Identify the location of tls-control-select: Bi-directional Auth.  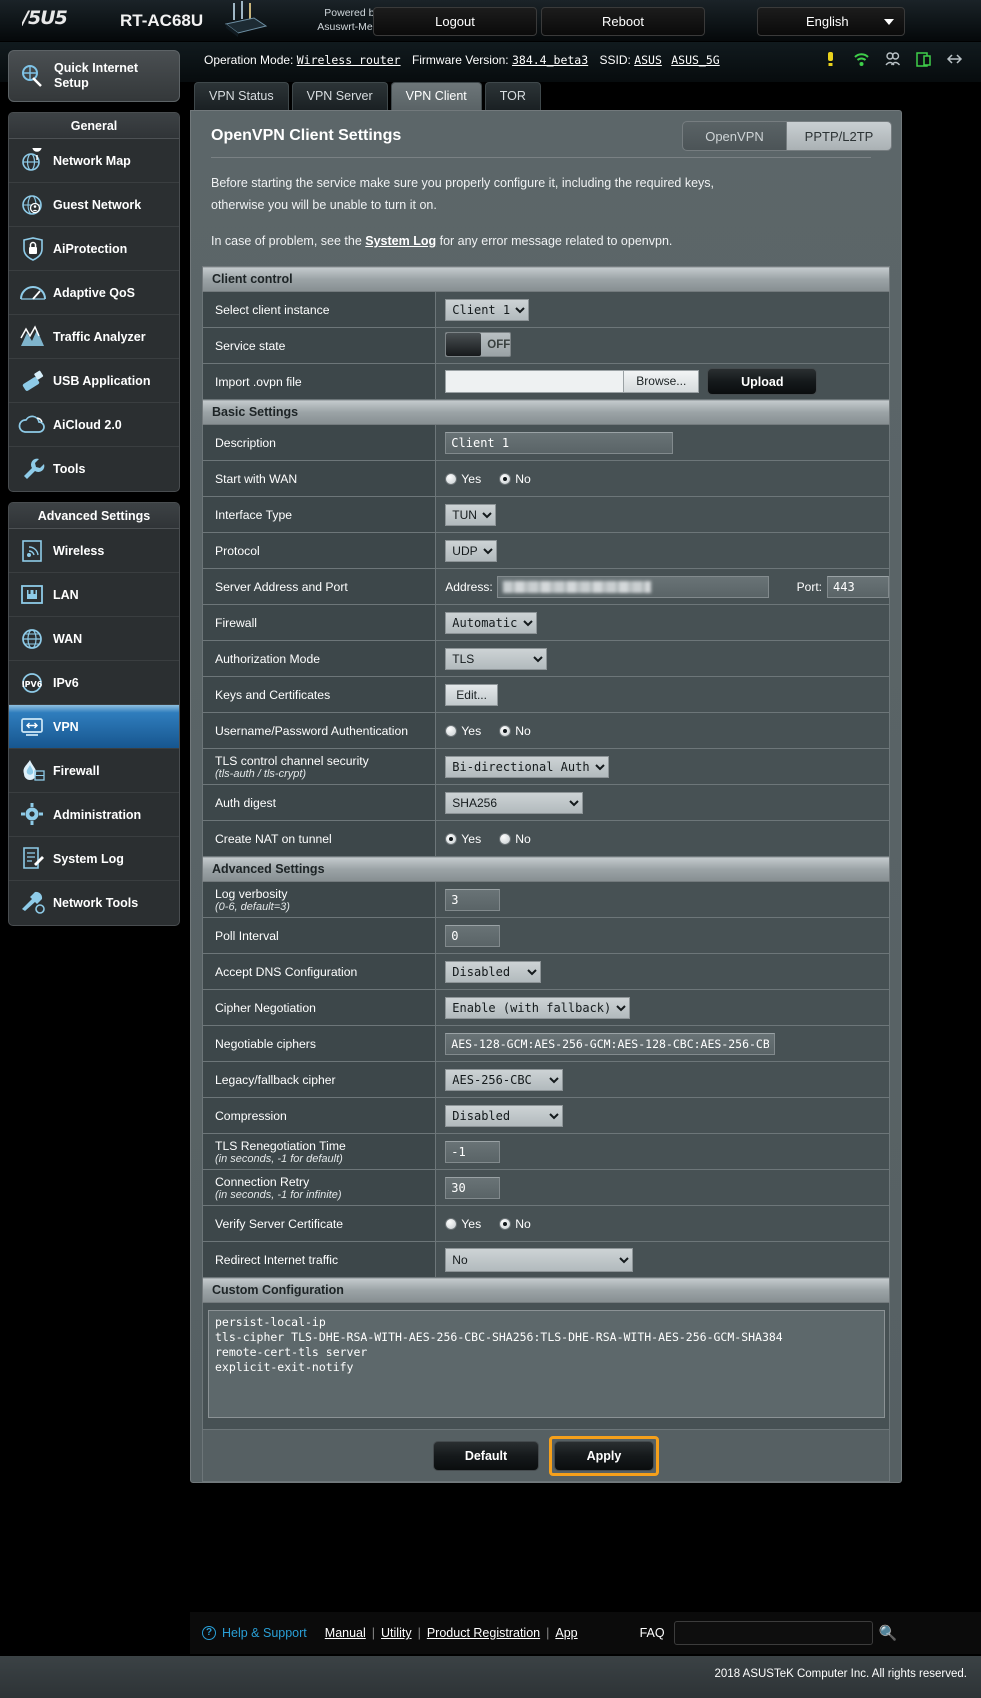
(527, 766).